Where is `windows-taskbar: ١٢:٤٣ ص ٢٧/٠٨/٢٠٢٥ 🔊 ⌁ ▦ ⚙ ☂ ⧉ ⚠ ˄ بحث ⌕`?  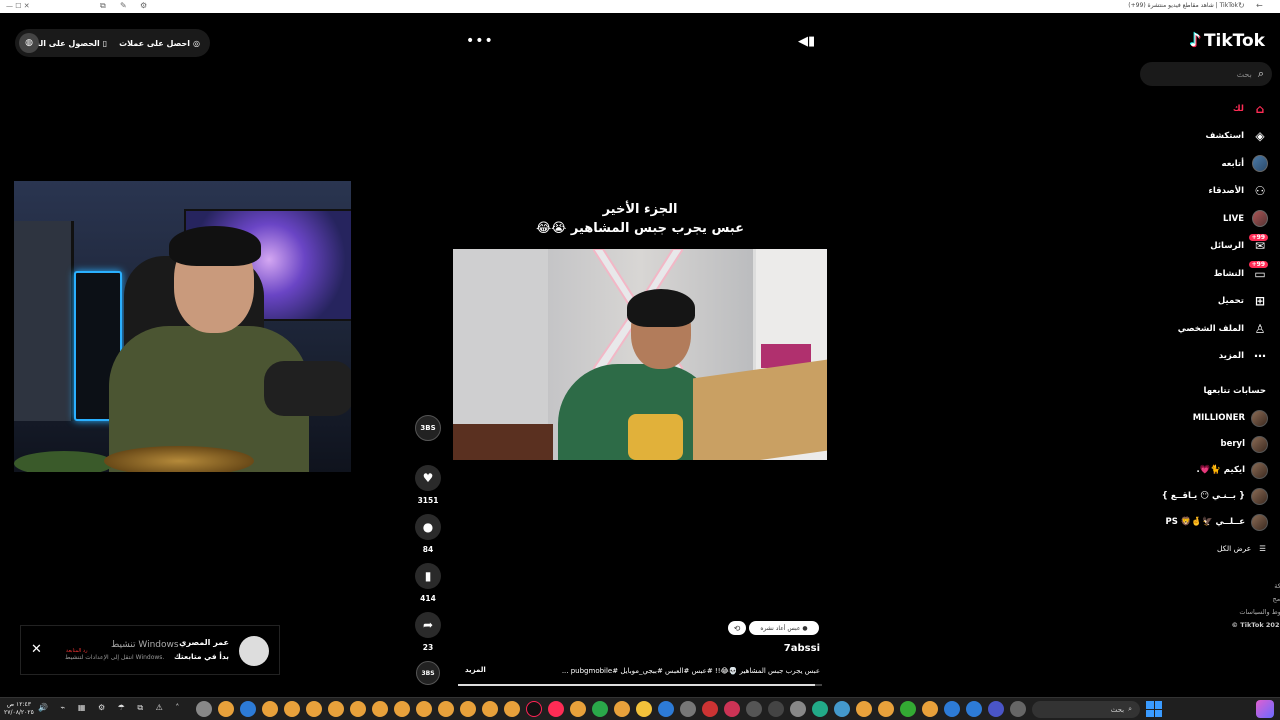
windows-taskbar: ١٢:٤٣ ص ٢٧/٠٨/٢٠٢٥ 🔊 ⌁ ▦ ⚙ ☂ ⧉ ⚠ ˄ بحث ⌕ is located at coordinates (640, 708).